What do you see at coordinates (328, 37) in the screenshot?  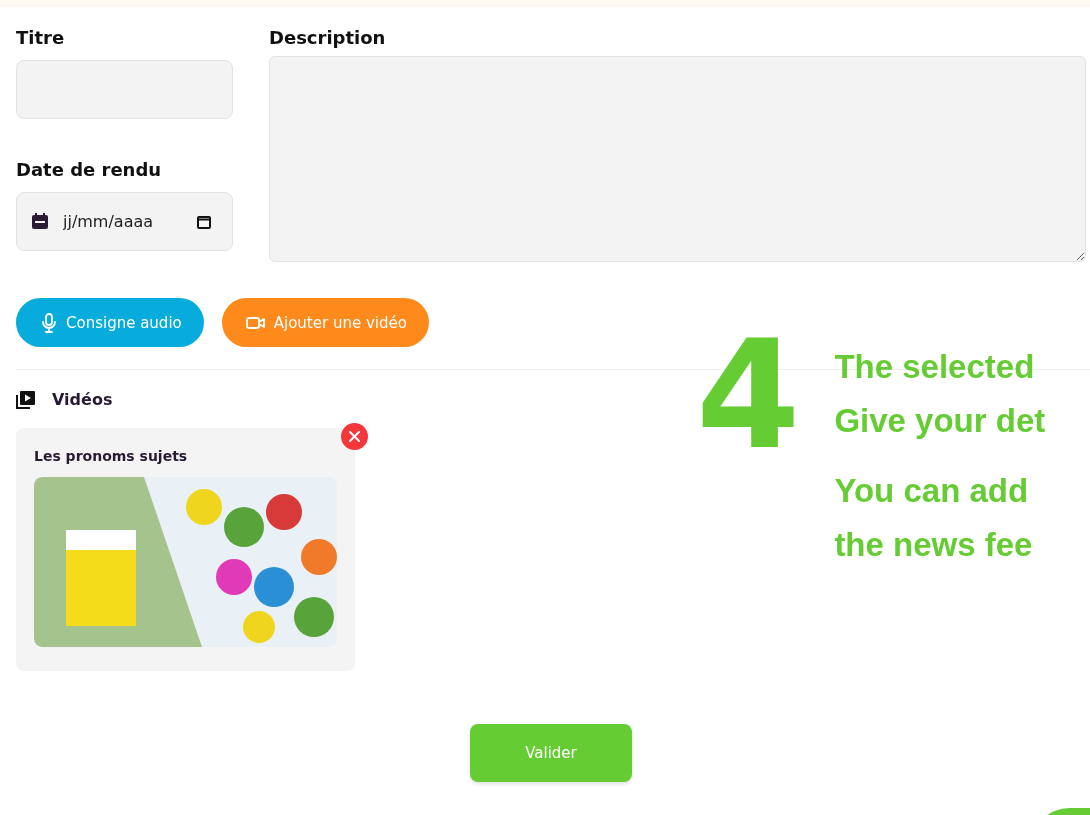 I see `field-label: Description` at bounding box center [328, 37].